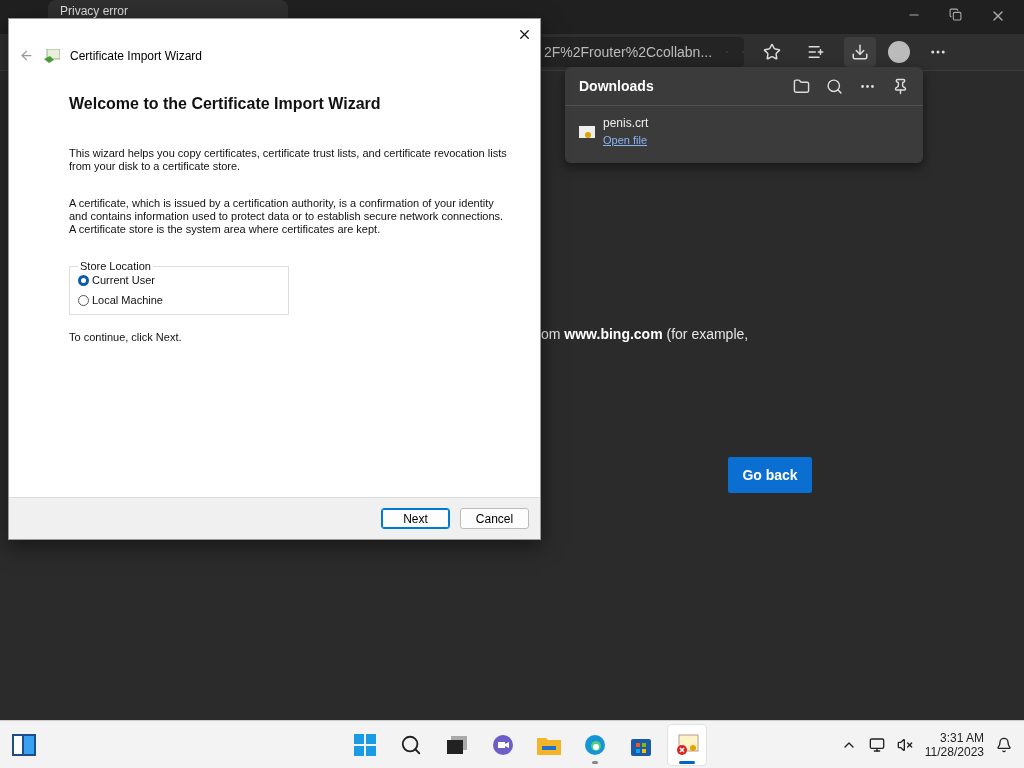 Image resolution: width=1024 pixels, height=768 pixels. What do you see at coordinates (961, 737) in the screenshot?
I see `clock-time: 3:31 AM` at bounding box center [961, 737].